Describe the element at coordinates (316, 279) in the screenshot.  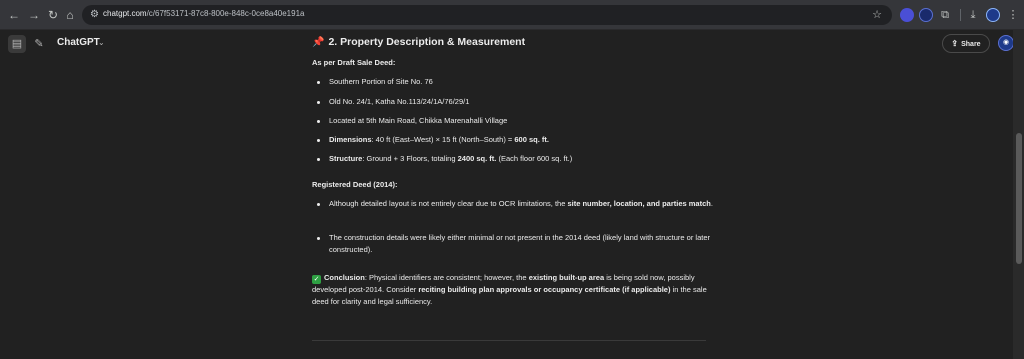
I see `check-icon: ✓` at that location.